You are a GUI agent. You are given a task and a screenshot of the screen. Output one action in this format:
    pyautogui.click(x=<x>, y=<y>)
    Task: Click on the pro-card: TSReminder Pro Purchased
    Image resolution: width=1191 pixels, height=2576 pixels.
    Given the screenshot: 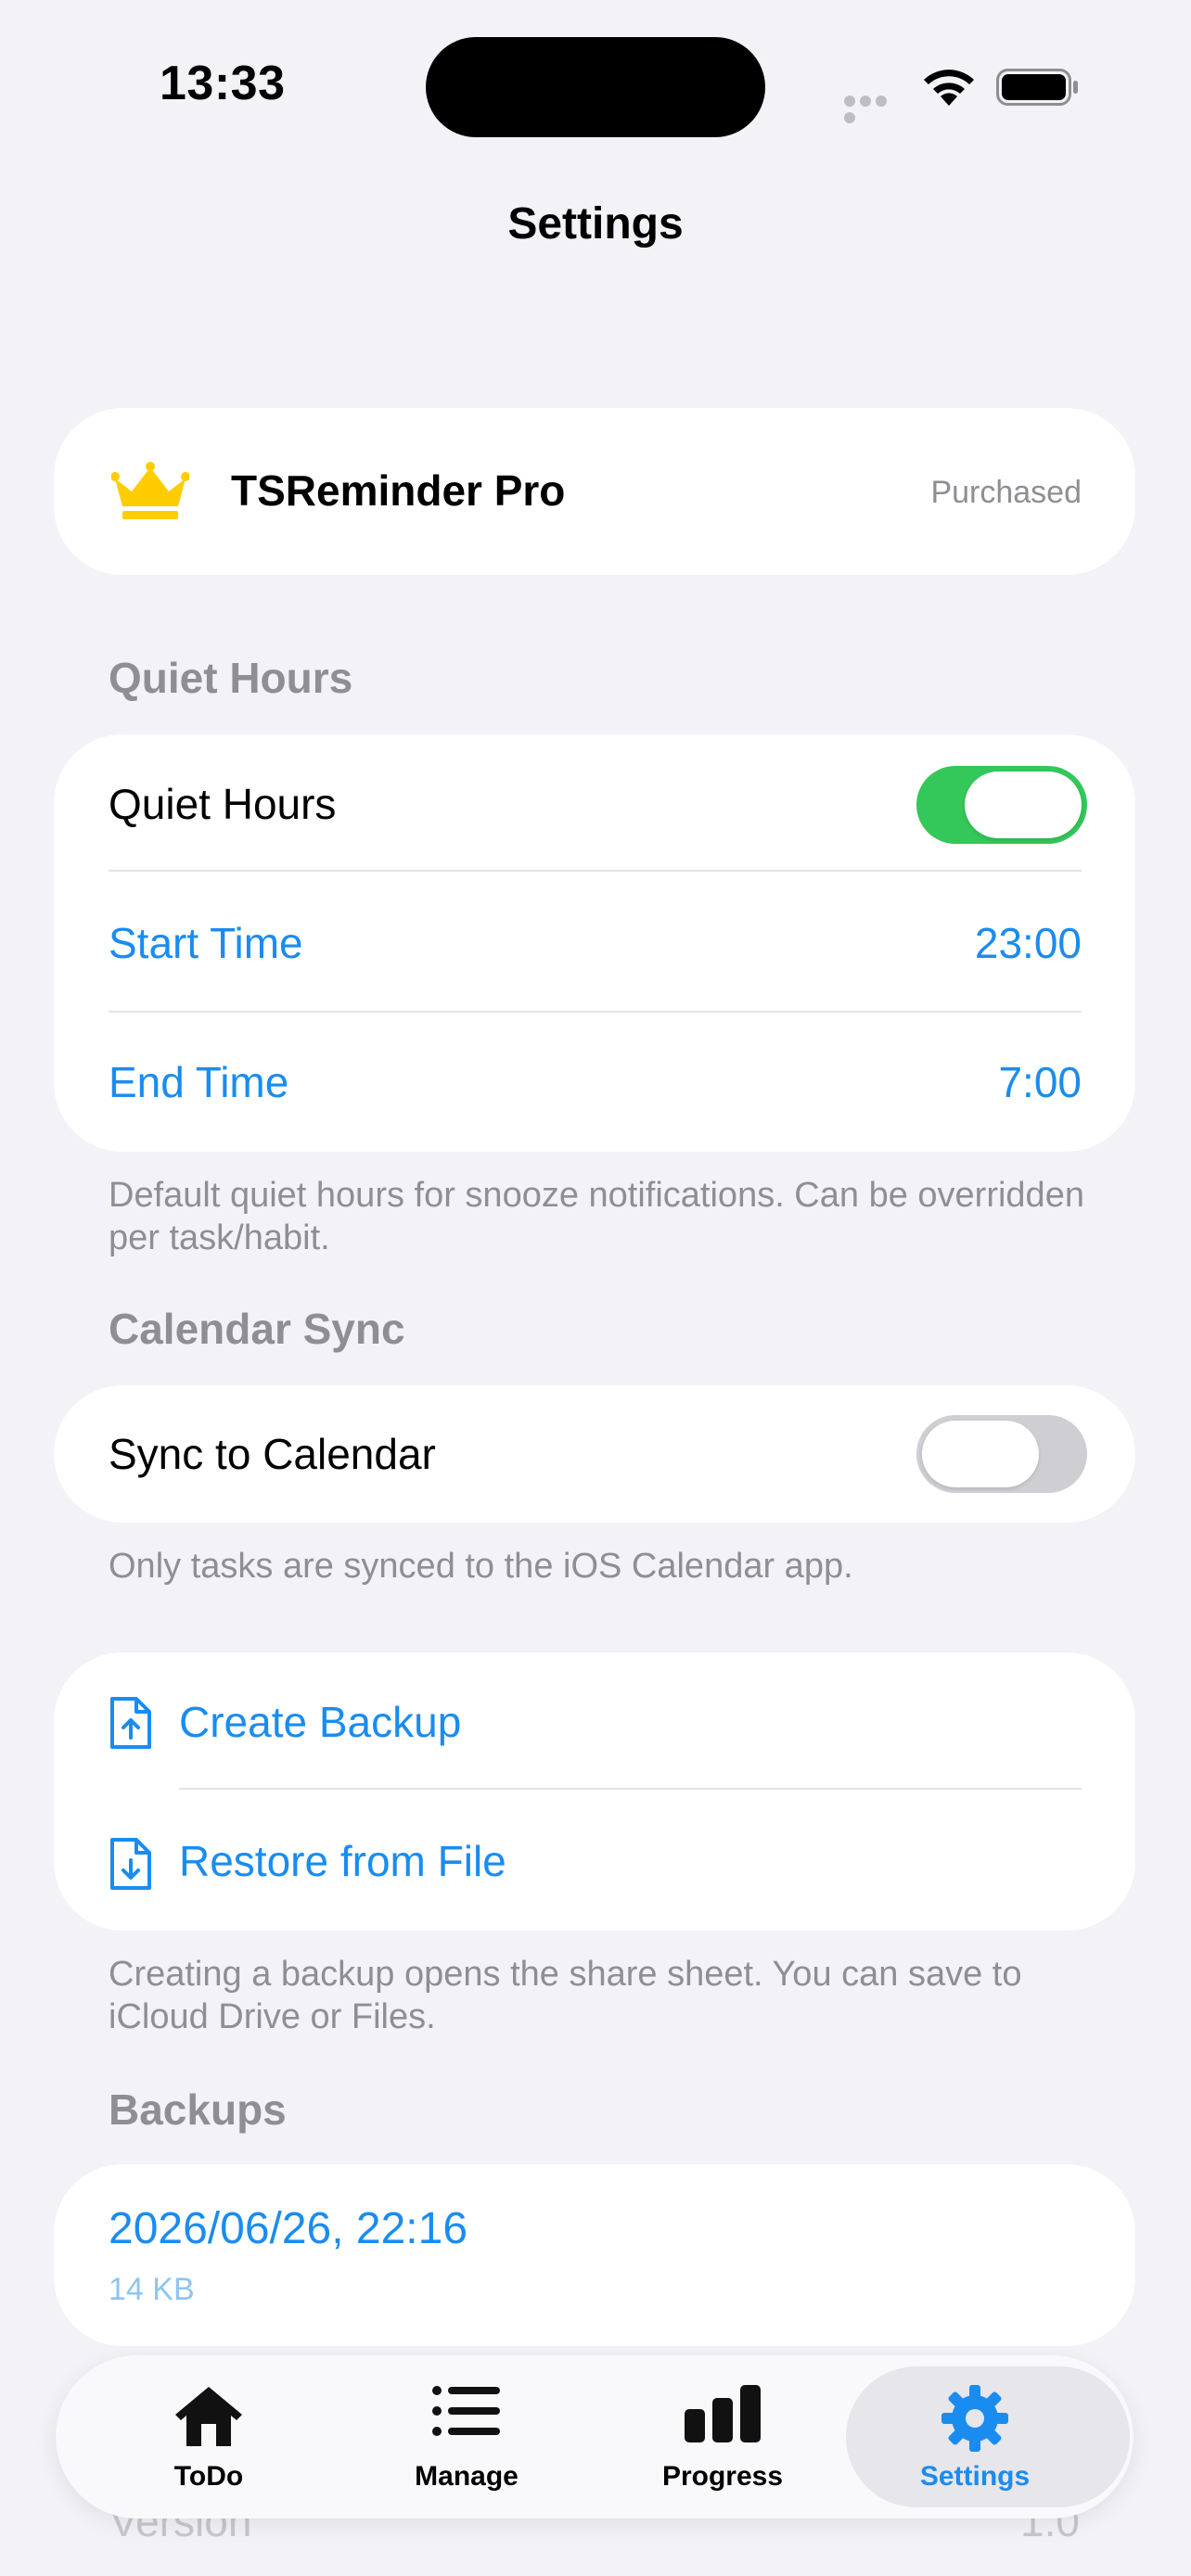 What is the action you would take?
    pyautogui.click(x=594, y=492)
    